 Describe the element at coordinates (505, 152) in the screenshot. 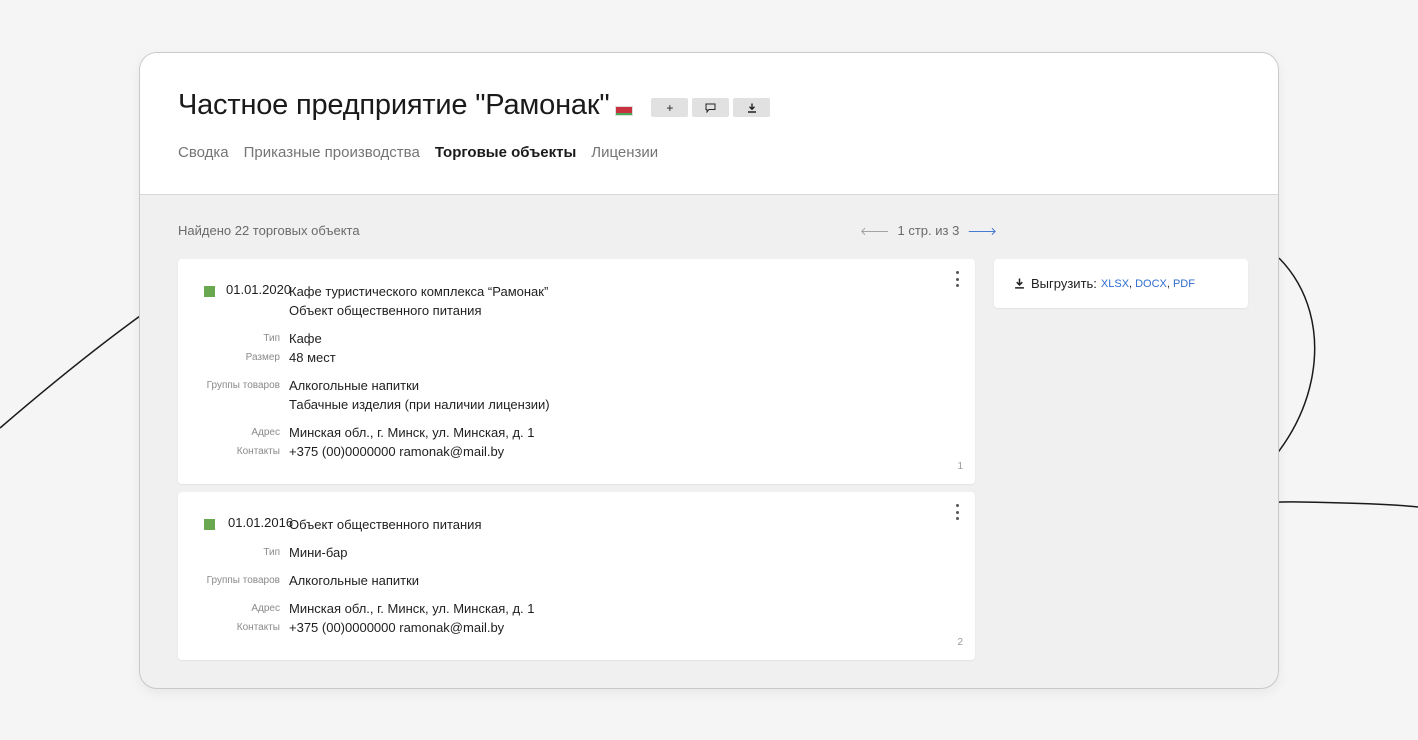

I see `tab-trade-objects: Торговые объекты` at that location.